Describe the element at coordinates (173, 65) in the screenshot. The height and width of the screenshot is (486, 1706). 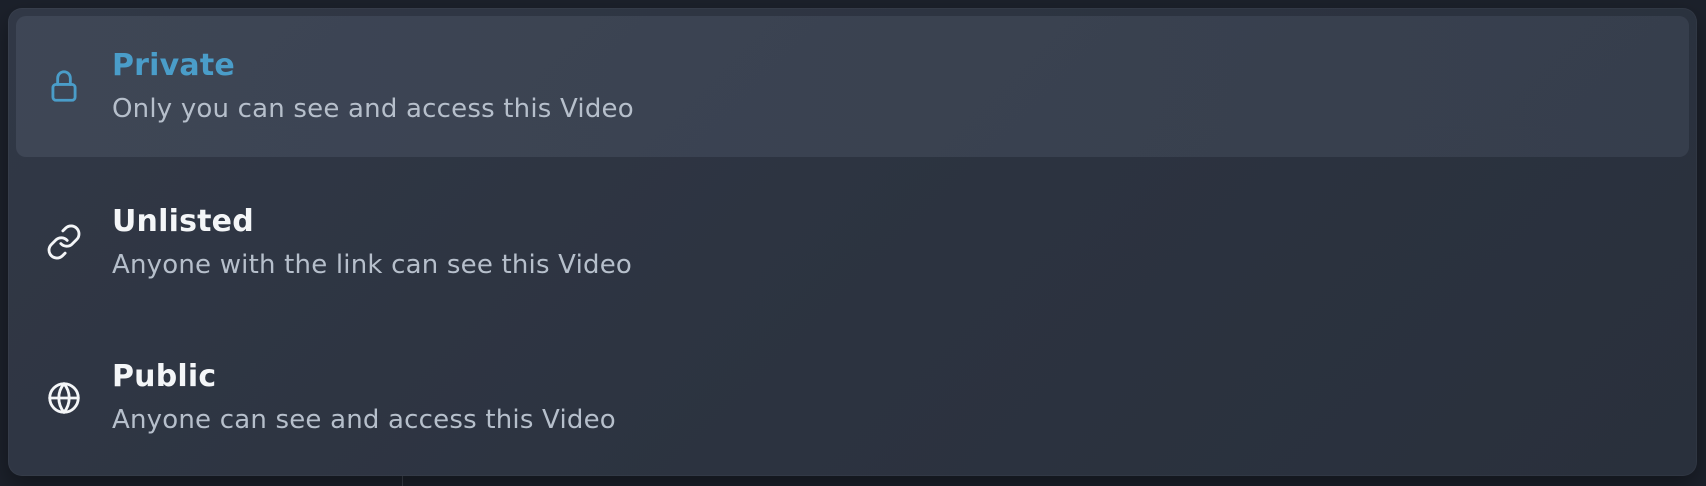
I see `option-title: Private` at that location.